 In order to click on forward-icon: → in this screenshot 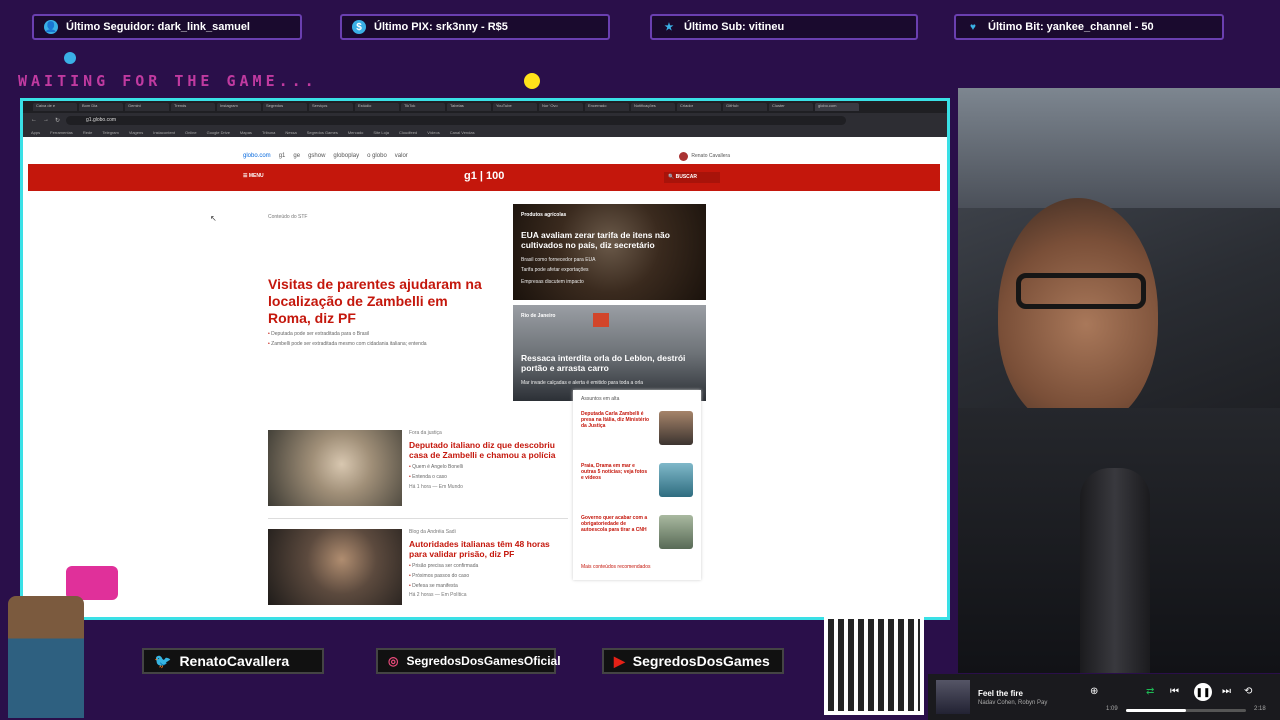, I will do `click(46, 120)`.